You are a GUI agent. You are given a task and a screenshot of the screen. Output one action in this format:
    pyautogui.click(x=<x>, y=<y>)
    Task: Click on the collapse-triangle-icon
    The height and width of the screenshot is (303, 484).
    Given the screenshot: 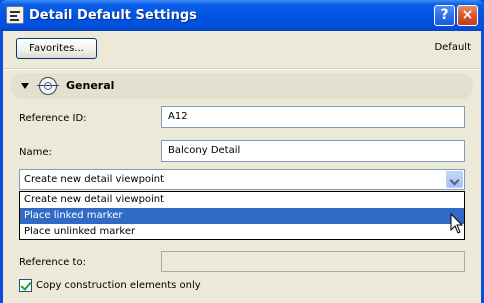 What is the action you would take?
    pyautogui.click(x=25, y=86)
    